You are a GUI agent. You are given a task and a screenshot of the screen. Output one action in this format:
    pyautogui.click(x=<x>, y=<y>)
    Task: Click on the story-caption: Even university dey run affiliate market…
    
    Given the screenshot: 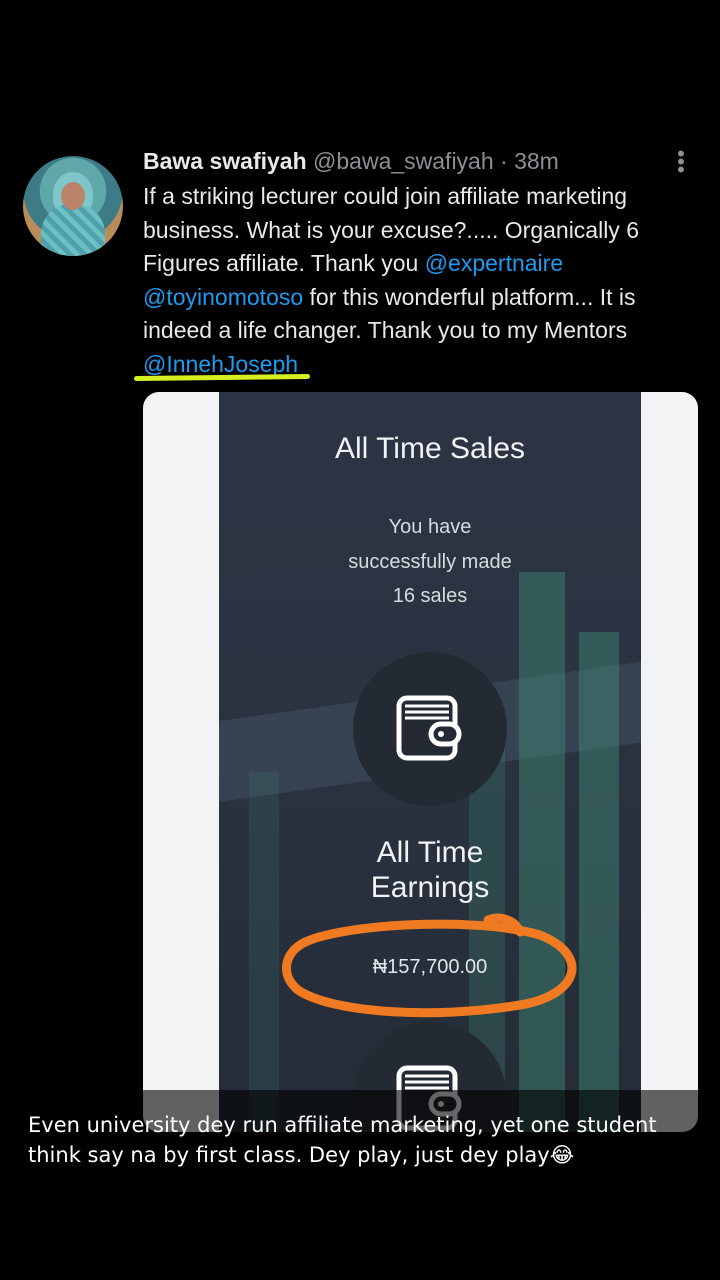 What is the action you would take?
    pyautogui.click(x=342, y=1140)
    